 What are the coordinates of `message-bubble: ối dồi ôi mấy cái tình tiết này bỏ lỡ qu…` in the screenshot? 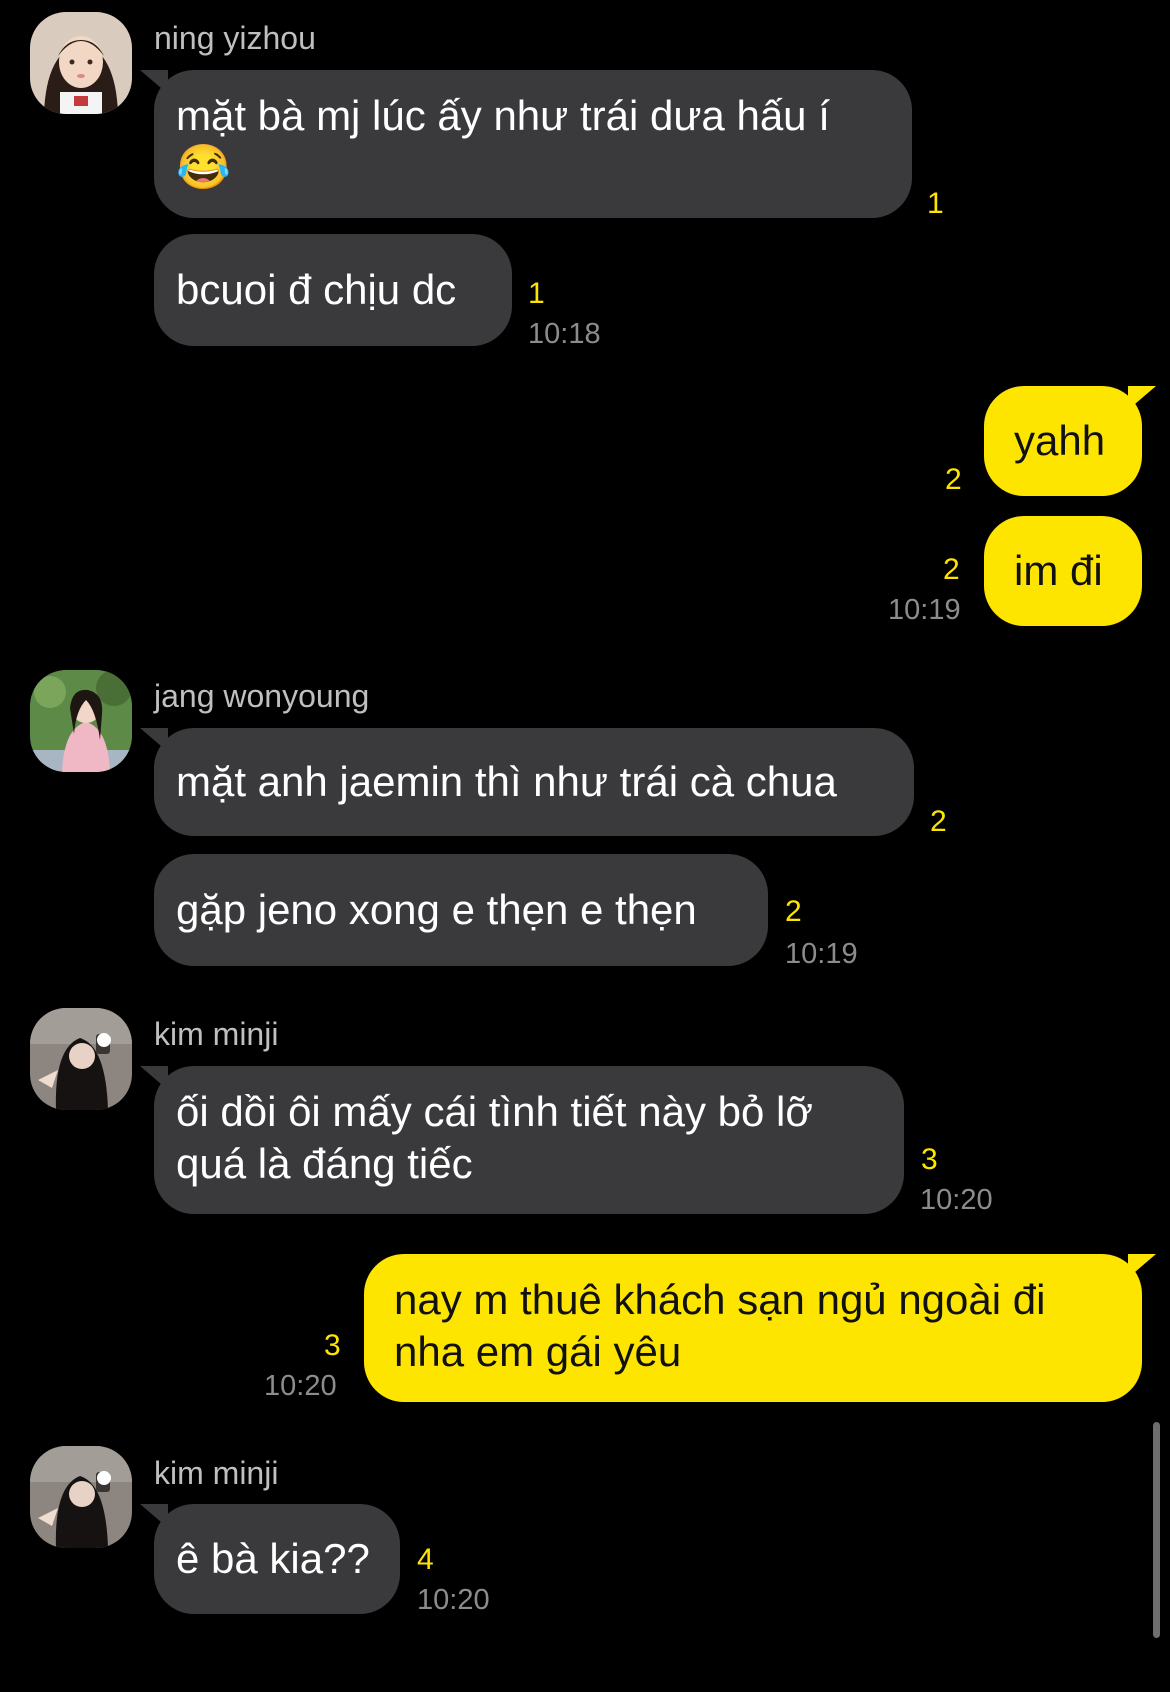 It's located at (522, 1140).